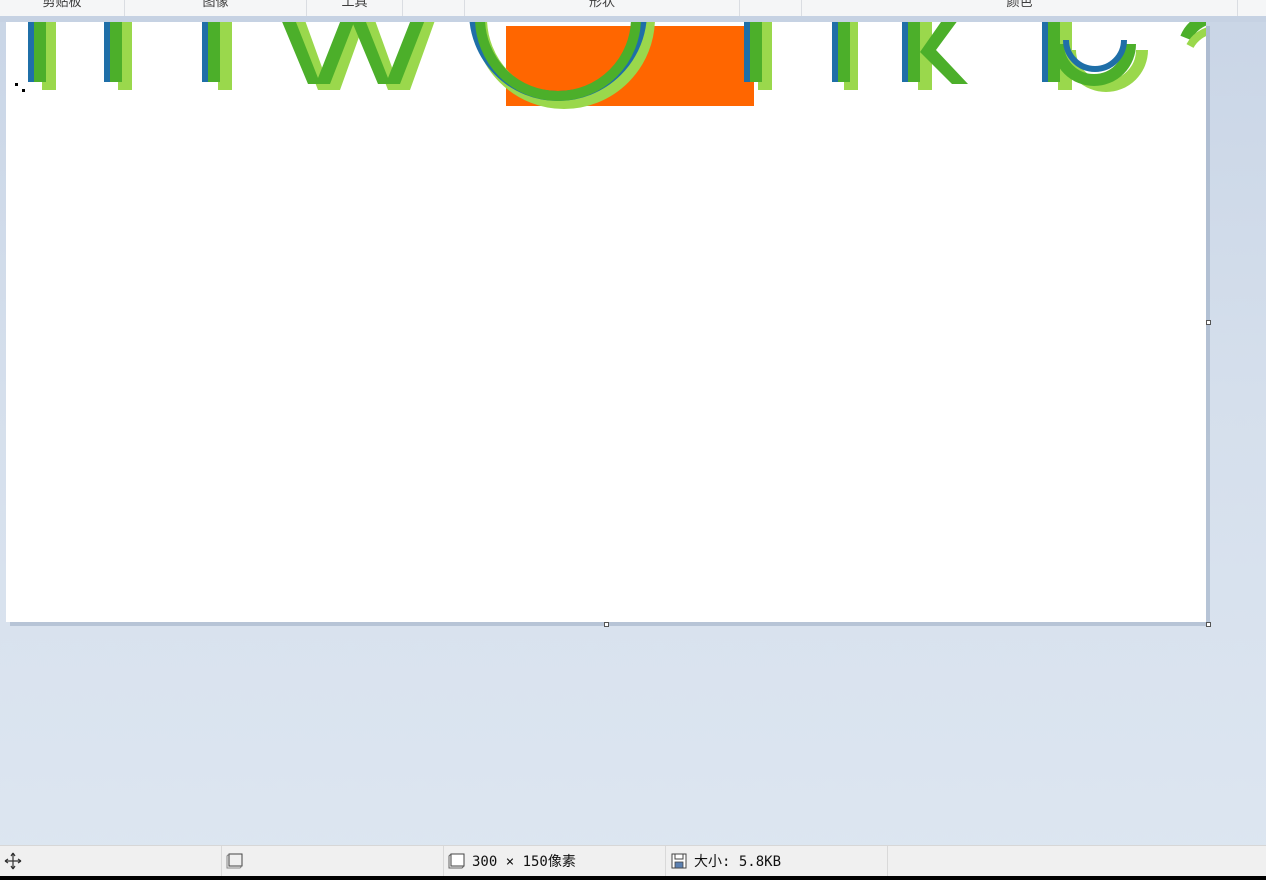 This screenshot has width=1266, height=880. What do you see at coordinates (633, 878) in the screenshot?
I see `taskbar-edge` at bounding box center [633, 878].